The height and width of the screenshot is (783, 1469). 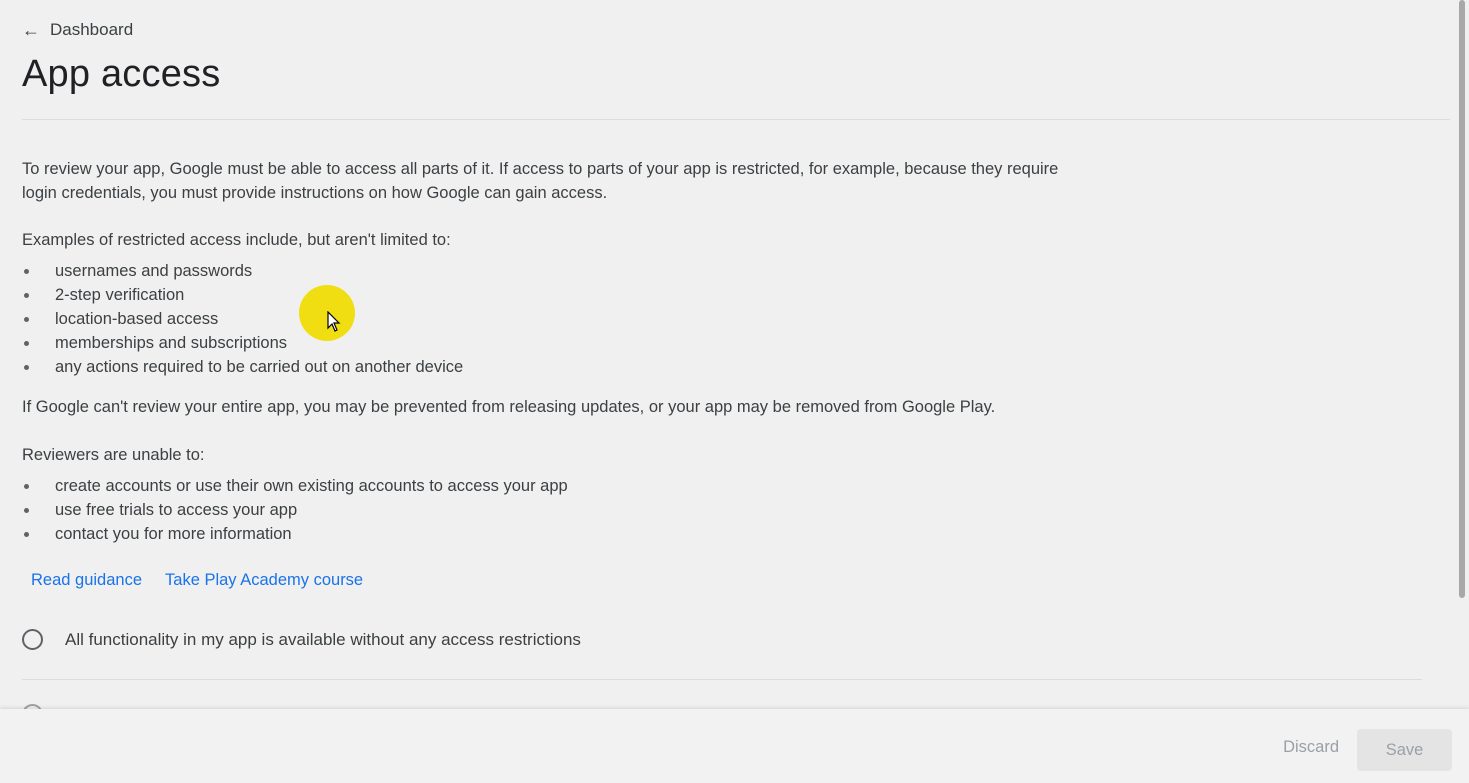 I want to click on list-item: 2-step verification, so click(x=242, y=295).